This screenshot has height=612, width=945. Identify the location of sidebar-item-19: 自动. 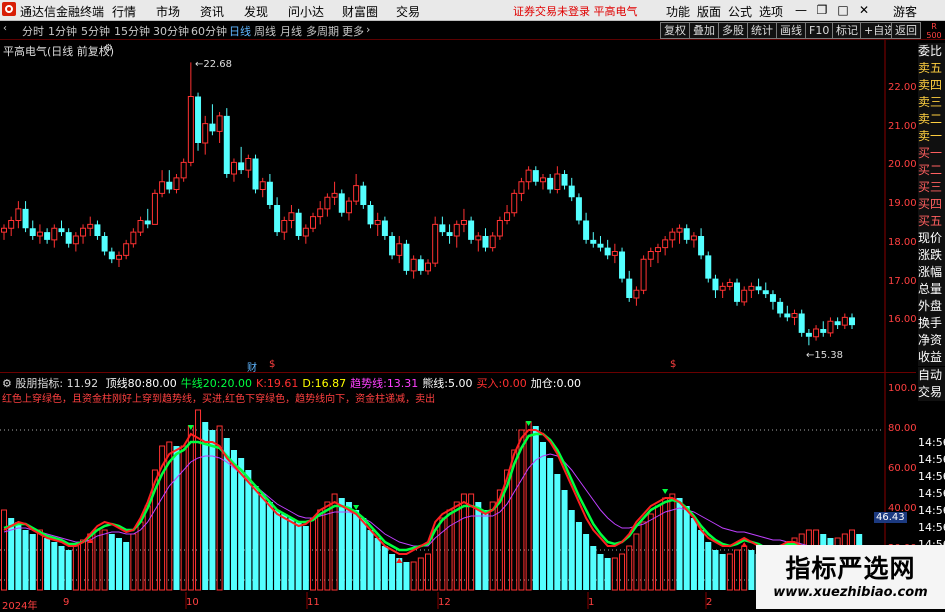
(931, 375).